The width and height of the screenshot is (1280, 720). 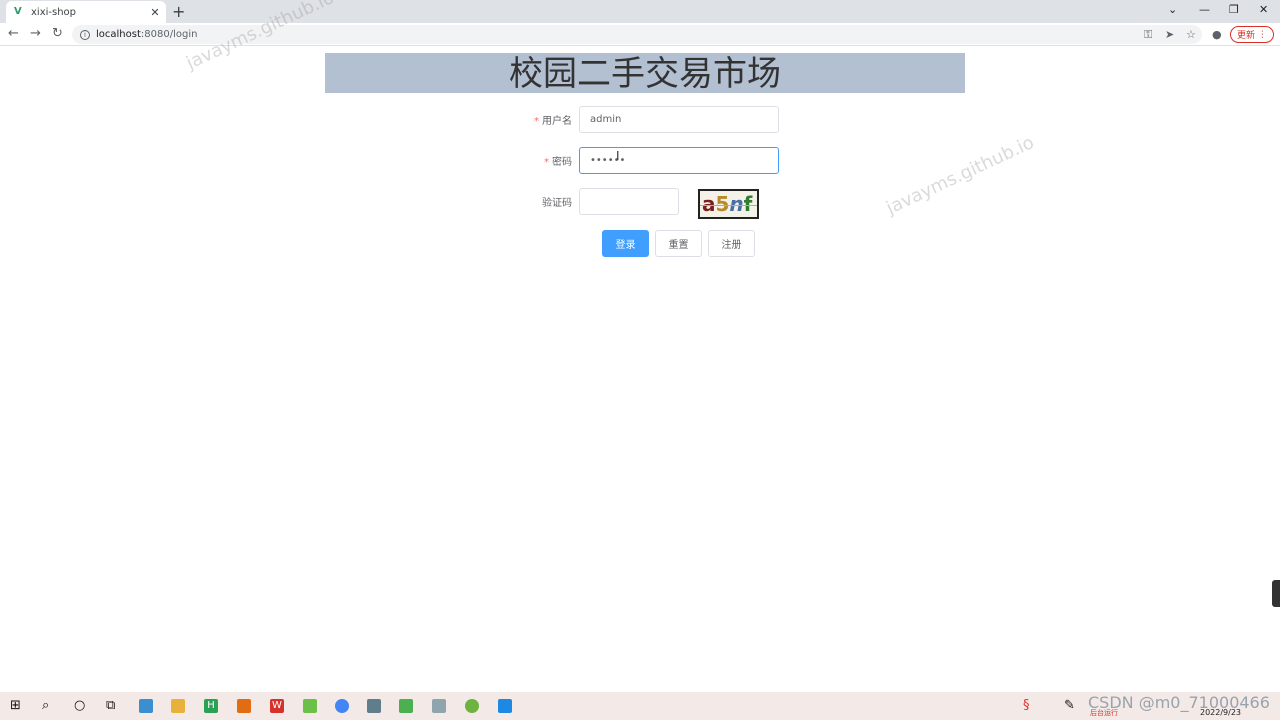 I want to click on page-title: 校园二手交易市场, so click(x=645, y=73).